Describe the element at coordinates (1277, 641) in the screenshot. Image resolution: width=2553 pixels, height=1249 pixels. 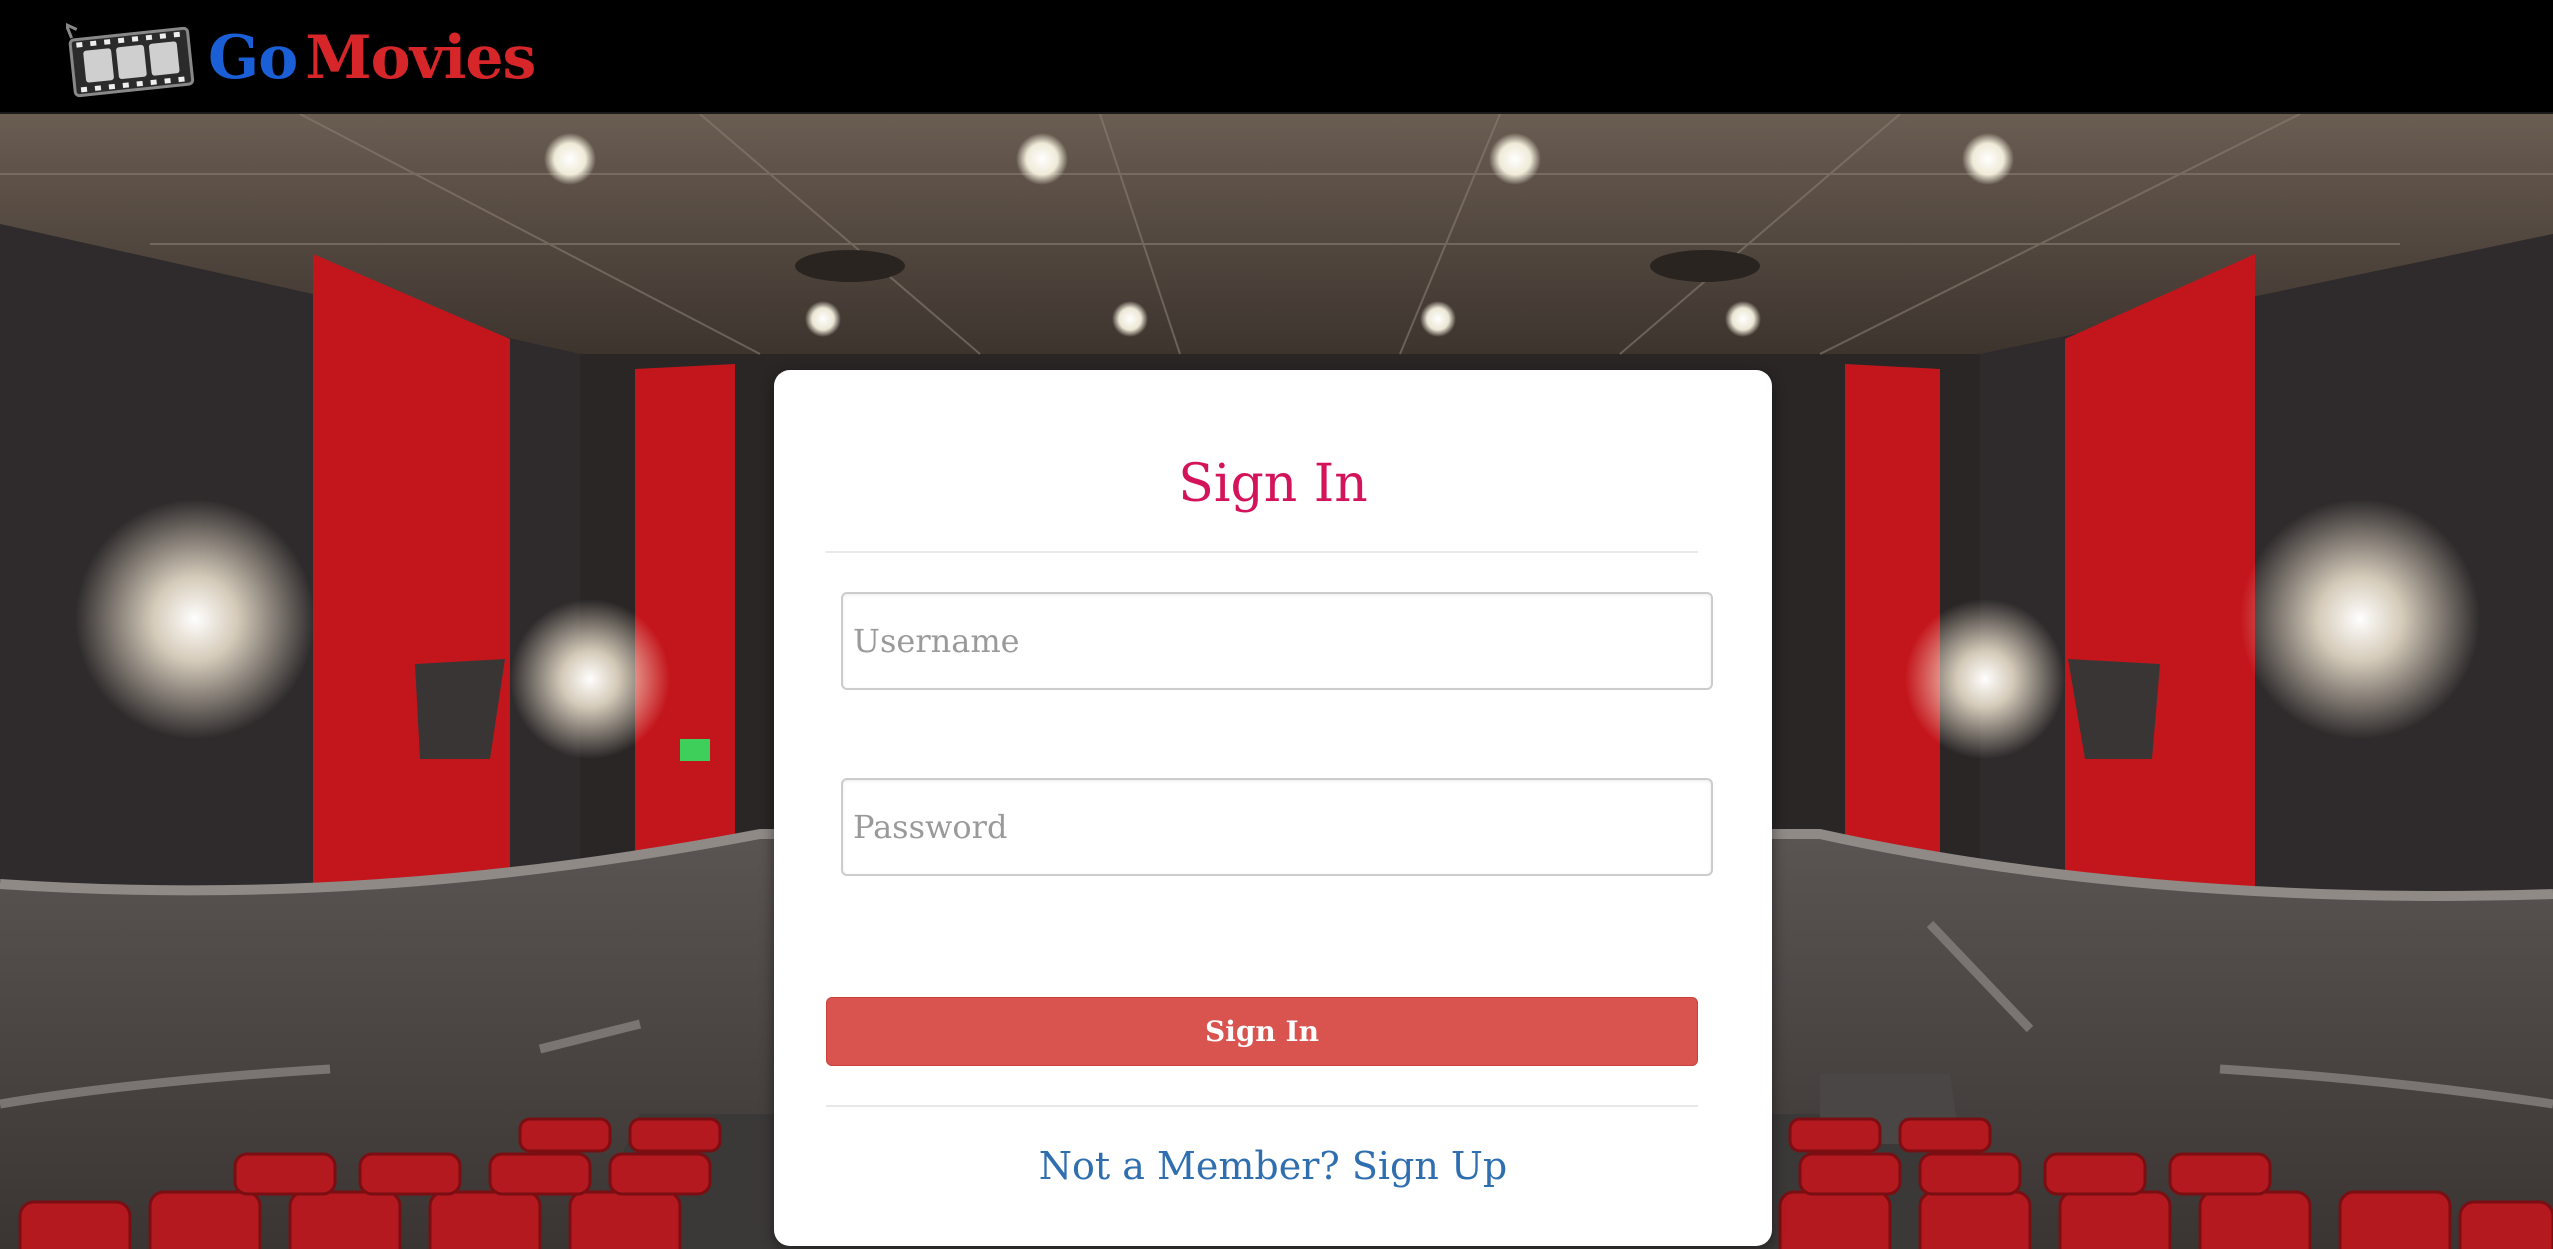
I see `username-input` at that location.